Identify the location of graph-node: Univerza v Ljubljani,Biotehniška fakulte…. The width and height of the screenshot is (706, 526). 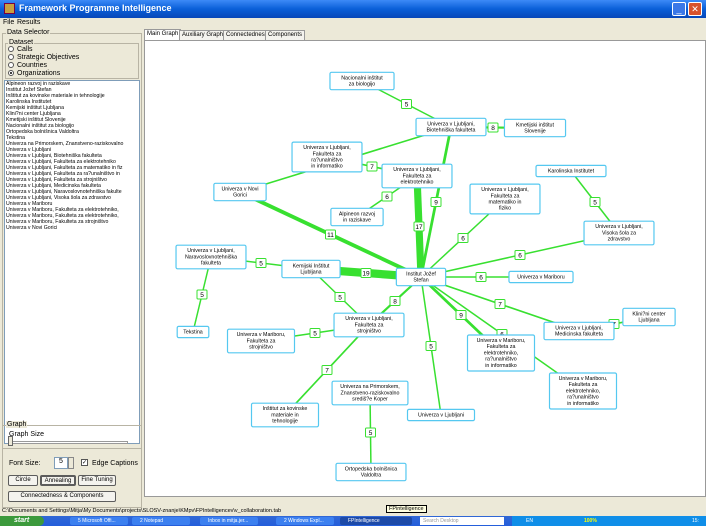
(451, 127).